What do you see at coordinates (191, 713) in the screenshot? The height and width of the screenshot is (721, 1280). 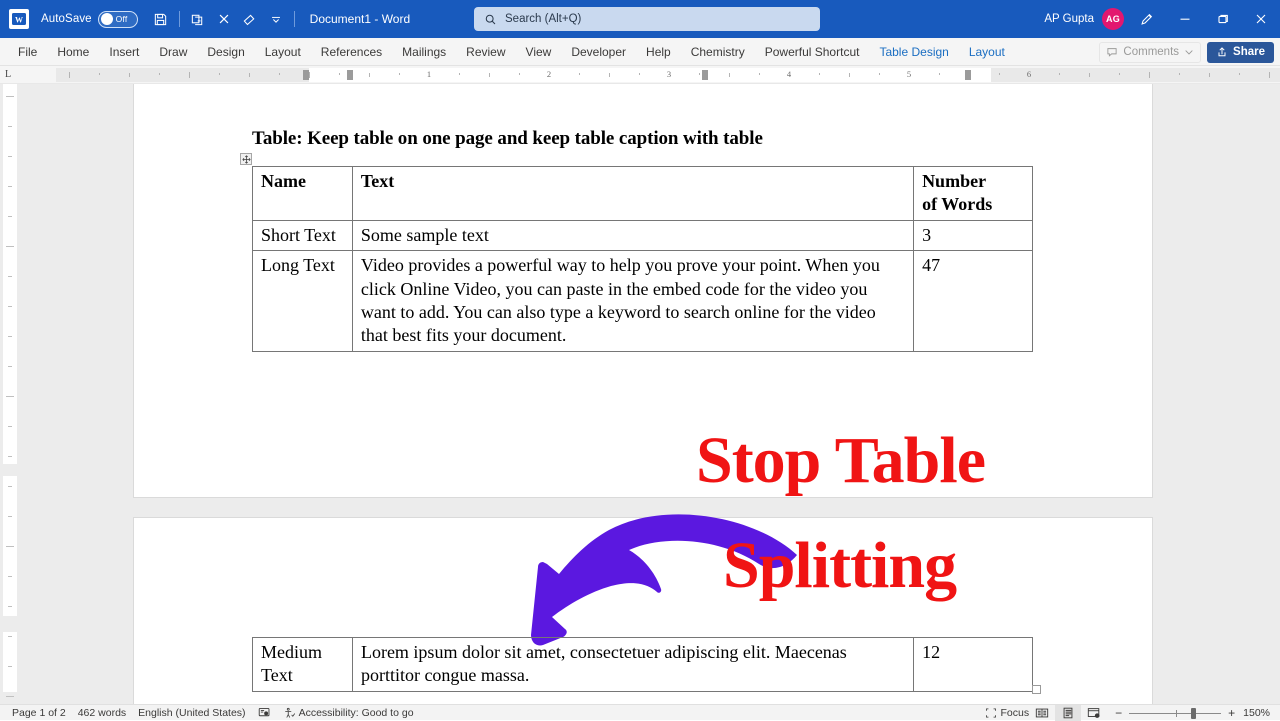 I see `language-indicator: English (United States)` at bounding box center [191, 713].